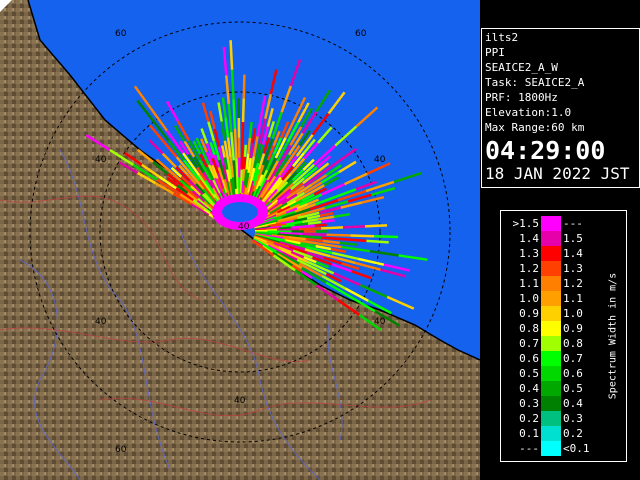 Image resolution: width=640 pixels, height=480 pixels. What do you see at coordinates (529, 313) in the screenshot?
I see `legend-left-label: 0.9` at bounding box center [529, 313].